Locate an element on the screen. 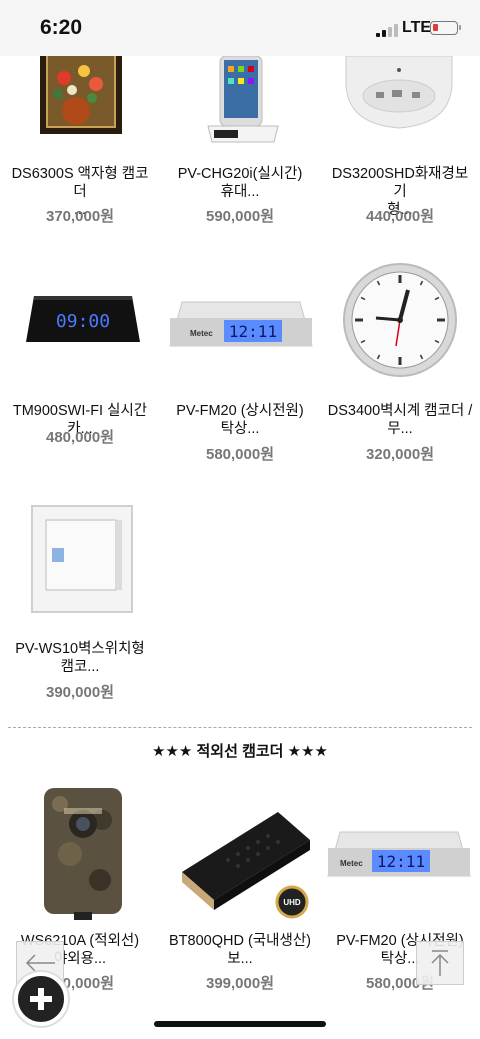 This screenshot has width=480, height=1039. product-card: PV-WS10벽스위치형 캠코... 390,000원 is located at coordinates (80, 602).